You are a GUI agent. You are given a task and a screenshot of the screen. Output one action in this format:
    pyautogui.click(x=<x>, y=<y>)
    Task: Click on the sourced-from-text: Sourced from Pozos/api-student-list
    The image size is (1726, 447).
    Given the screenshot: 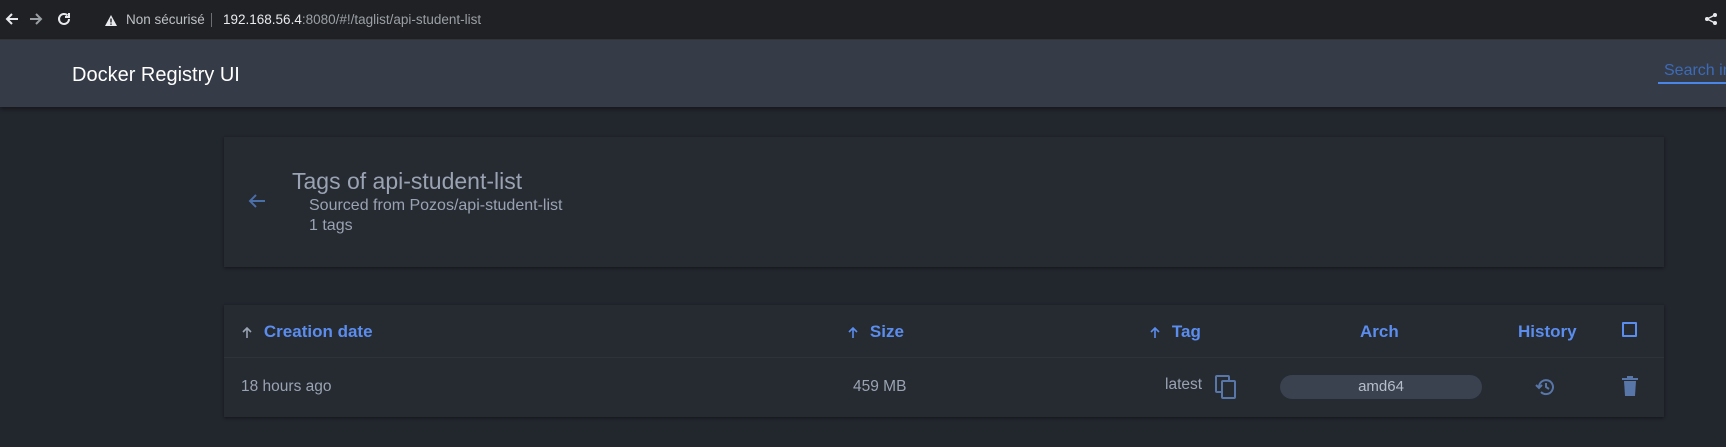 What is the action you would take?
    pyautogui.click(x=436, y=205)
    